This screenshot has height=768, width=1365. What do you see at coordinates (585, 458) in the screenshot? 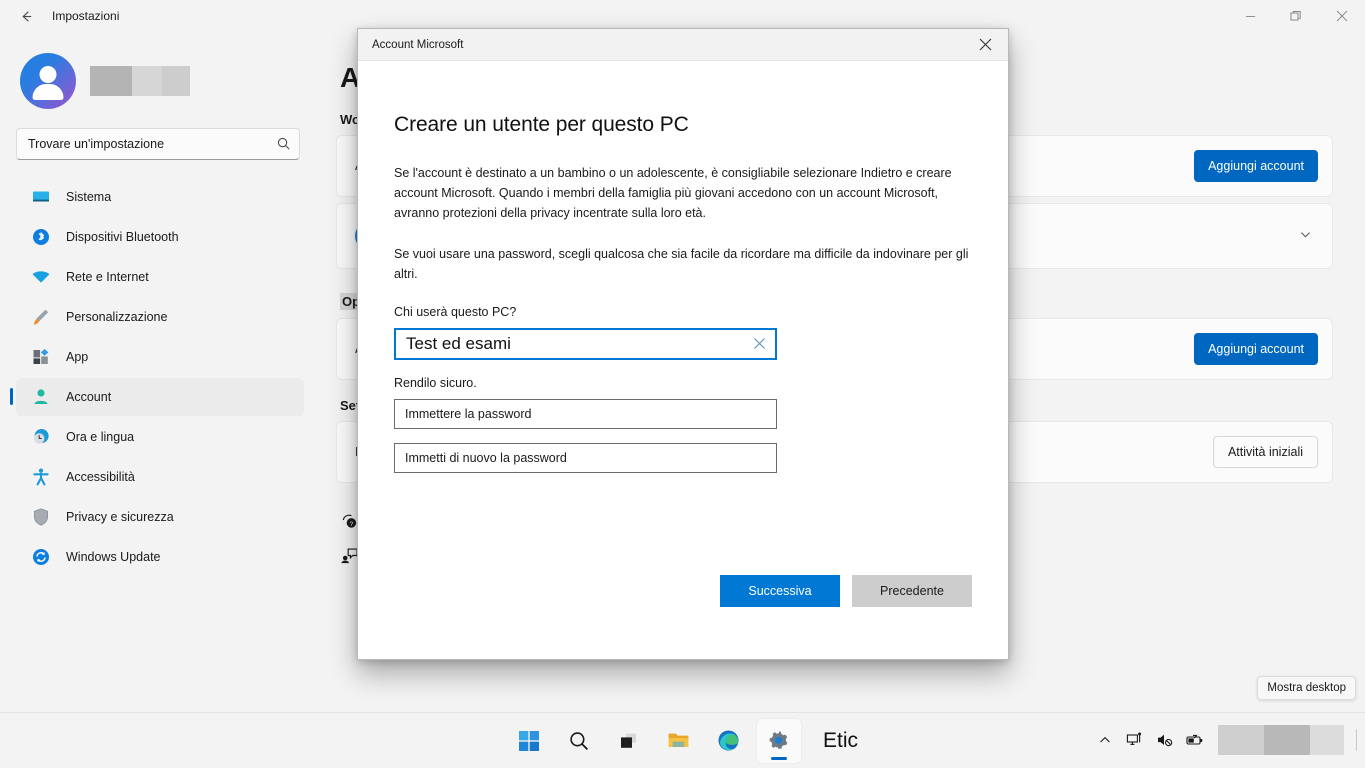
I see `password-confirm-input` at bounding box center [585, 458].